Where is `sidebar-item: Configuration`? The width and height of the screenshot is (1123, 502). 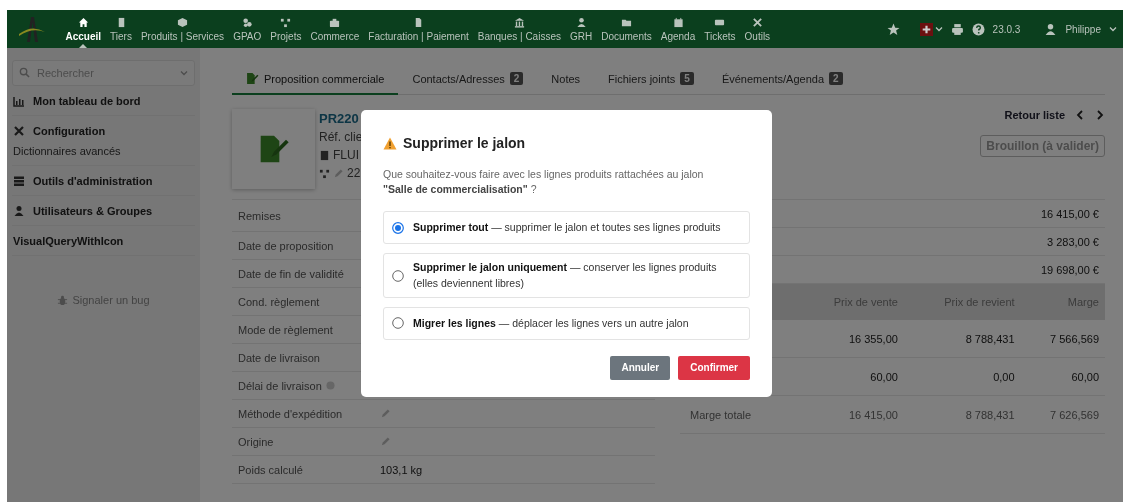 sidebar-item: Configuration is located at coordinates (103, 131).